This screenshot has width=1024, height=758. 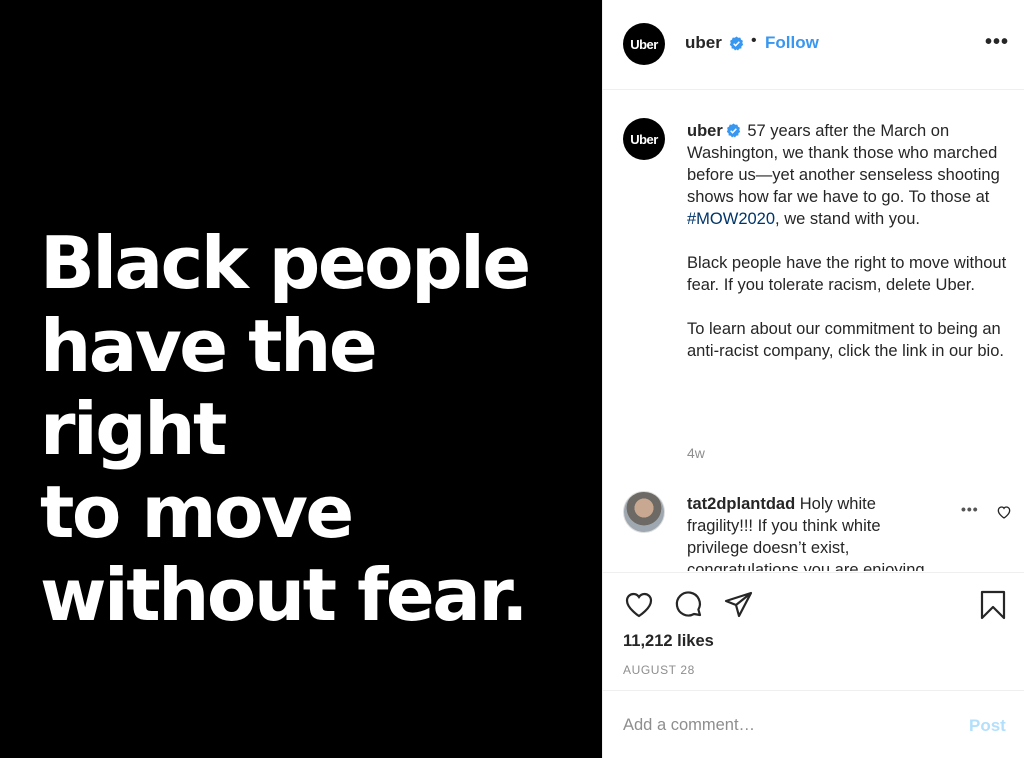 What do you see at coordinates (739, 605) in the screenshot?
I see `share-icon` at bounding box center [739, 605].